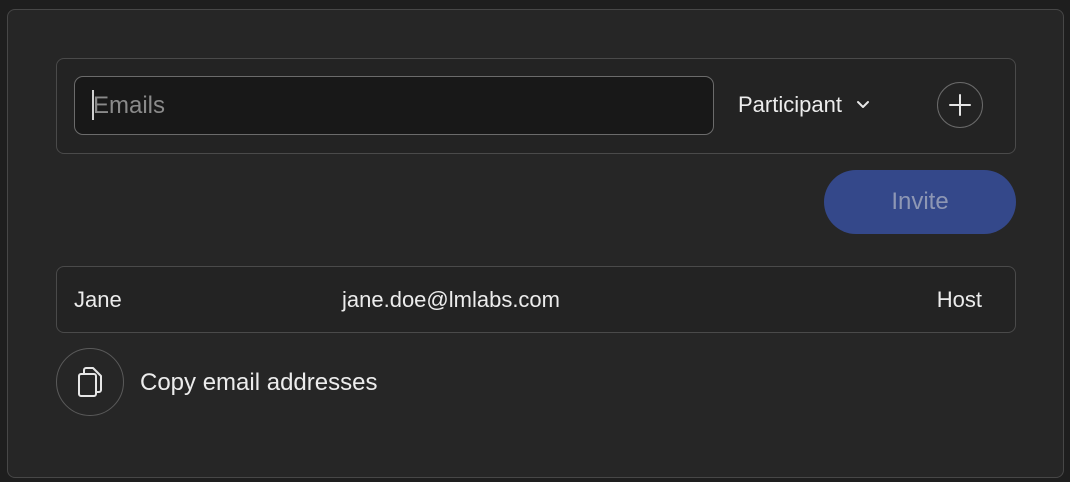 Image resolution: width=1070 pixels, height=482 pixels. I want to click on member-role: Host, so click(959, 299).